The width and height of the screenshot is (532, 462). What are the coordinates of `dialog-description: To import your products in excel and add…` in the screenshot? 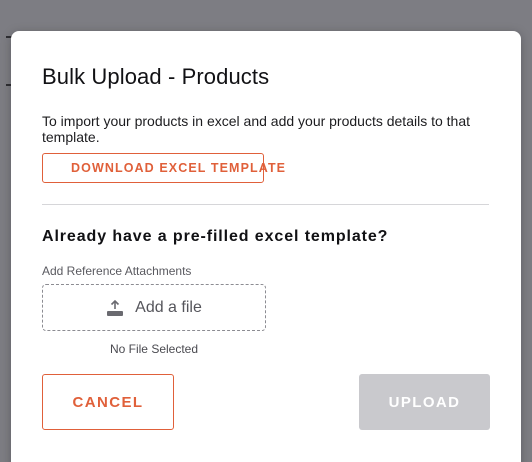 It's located at (256, 129).